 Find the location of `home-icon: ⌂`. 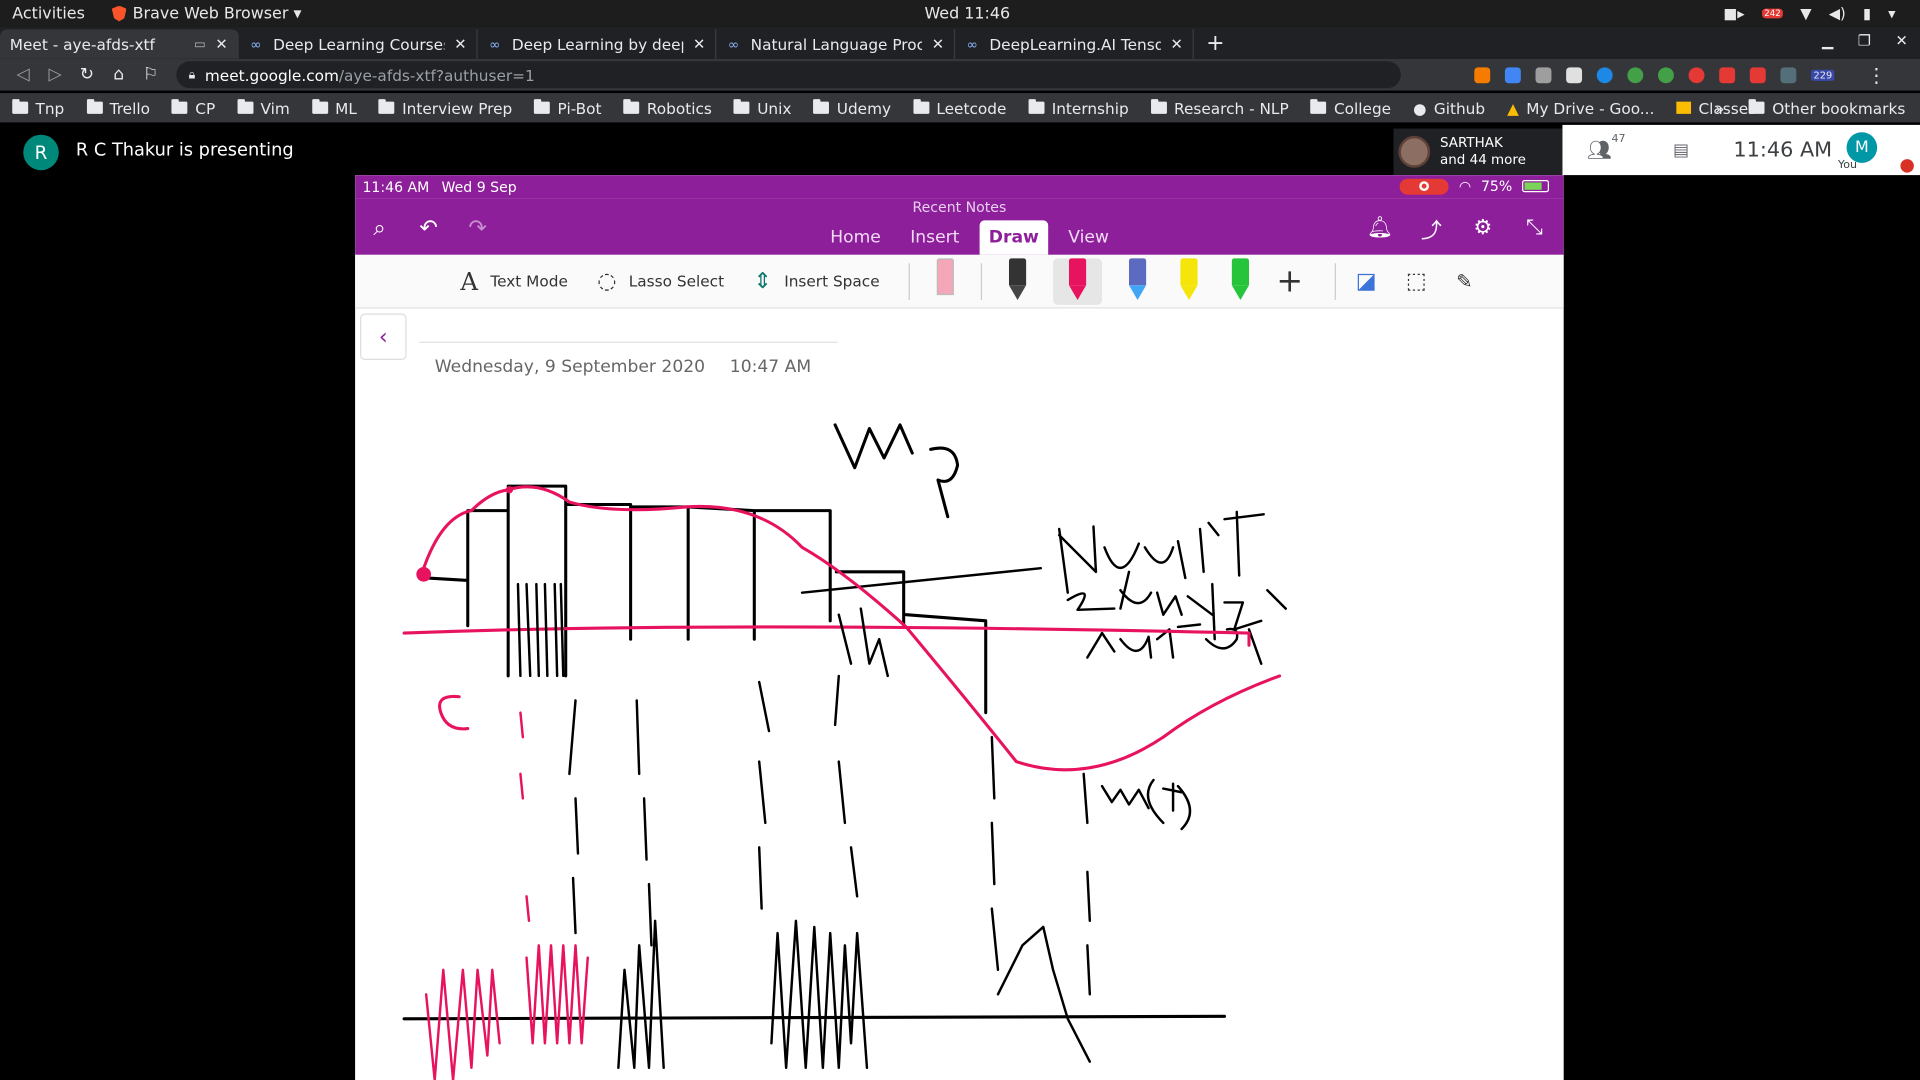

home-icon: ⌂ is located at coordinates (119, 75).